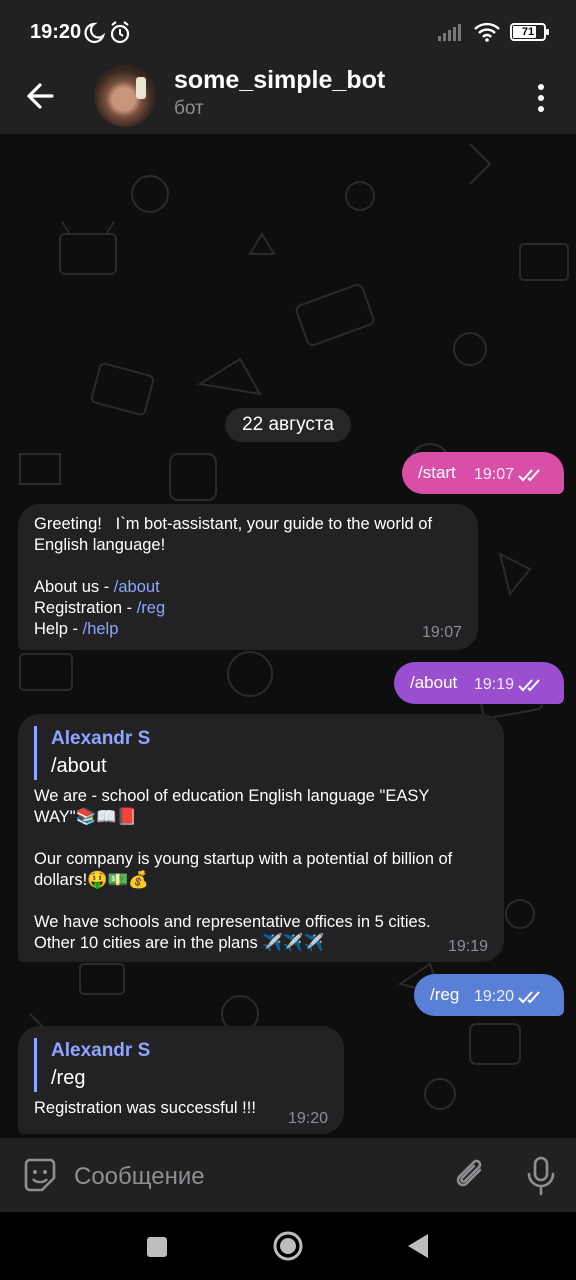  What do you see at coordinates (288, 31) in the screenshot?
I see `status-bar: 19:20 71` at bounding box center [288, 31].